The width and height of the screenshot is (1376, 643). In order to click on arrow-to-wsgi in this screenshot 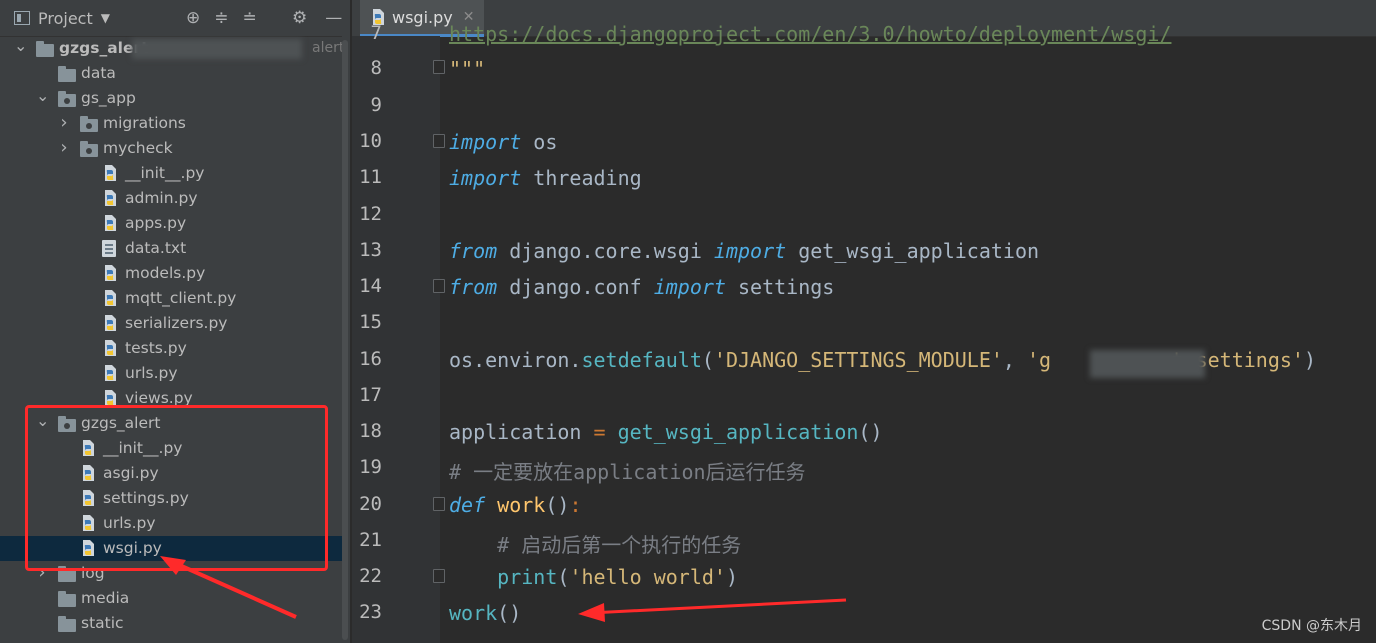, I will do `click(232, 588)`.